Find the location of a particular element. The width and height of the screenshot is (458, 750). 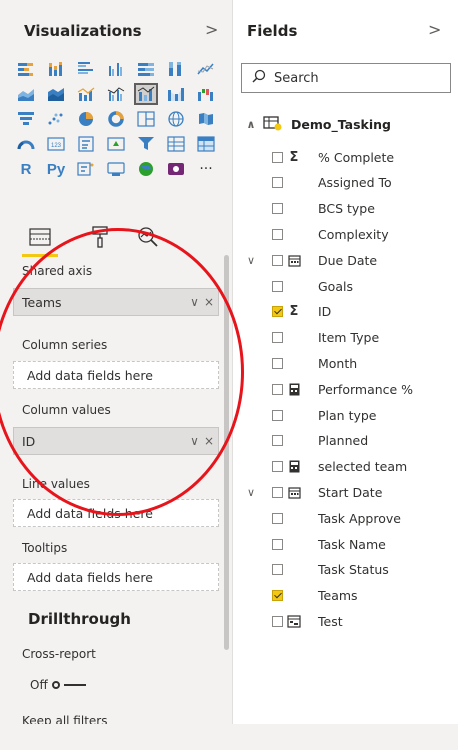

field-row: selected team is located at coordinates (345, 467).